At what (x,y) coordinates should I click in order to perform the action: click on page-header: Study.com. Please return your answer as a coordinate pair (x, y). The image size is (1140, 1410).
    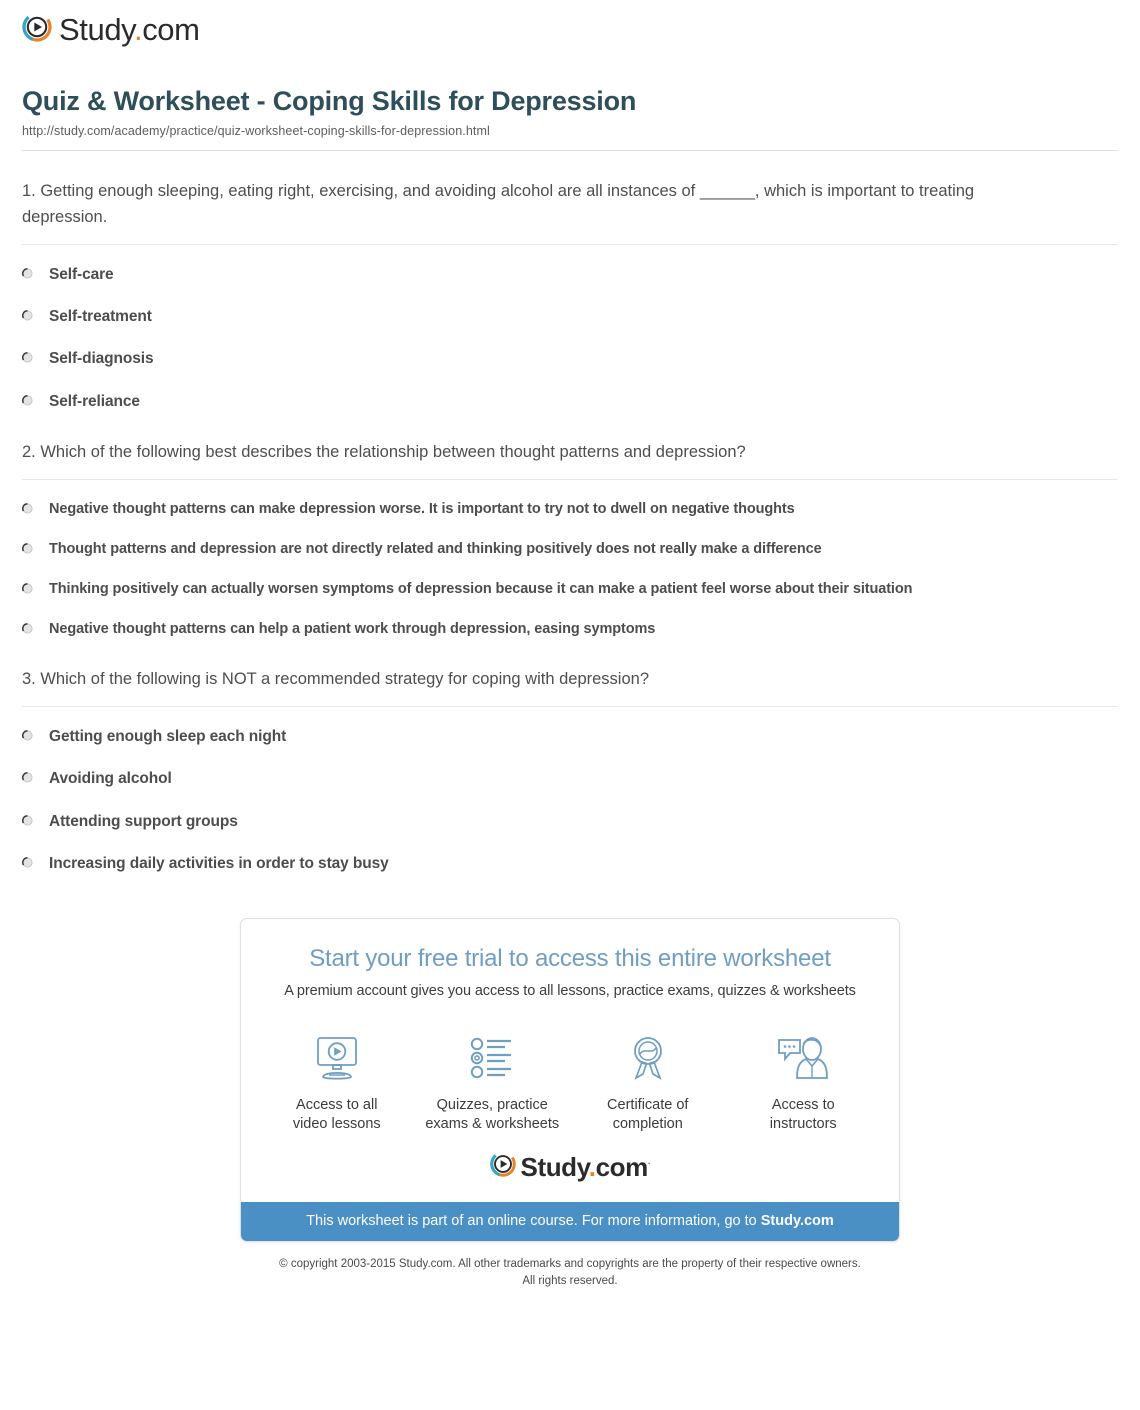
    Looking at the image, I should click on (570, 30).